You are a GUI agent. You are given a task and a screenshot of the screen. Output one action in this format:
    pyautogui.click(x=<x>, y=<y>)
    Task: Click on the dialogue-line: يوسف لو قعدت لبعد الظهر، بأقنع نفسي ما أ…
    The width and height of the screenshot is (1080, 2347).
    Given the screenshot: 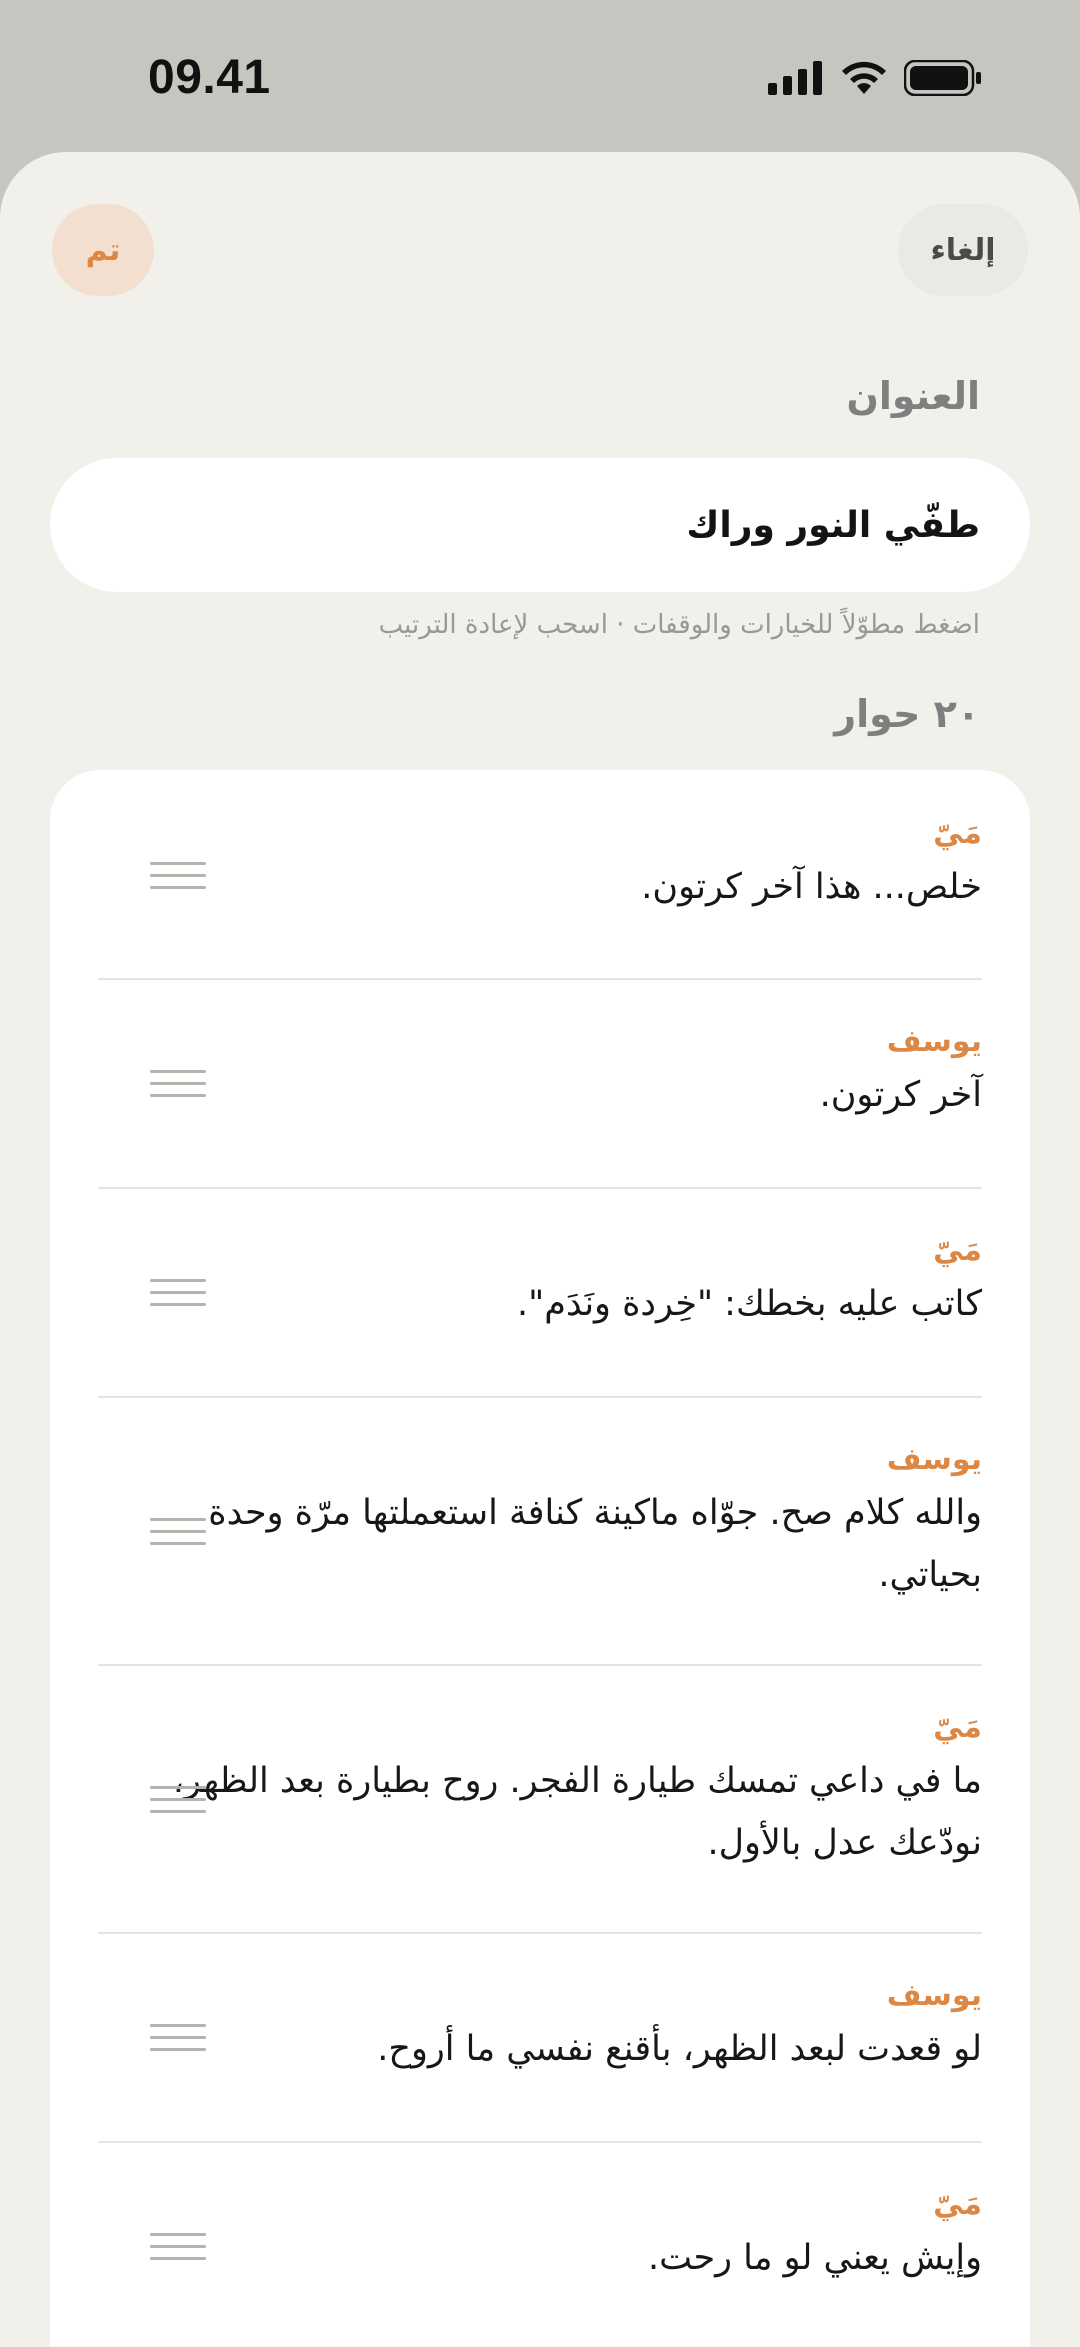 What is the action you would take?
    pyautogui.click(x=540, y=2038)
    